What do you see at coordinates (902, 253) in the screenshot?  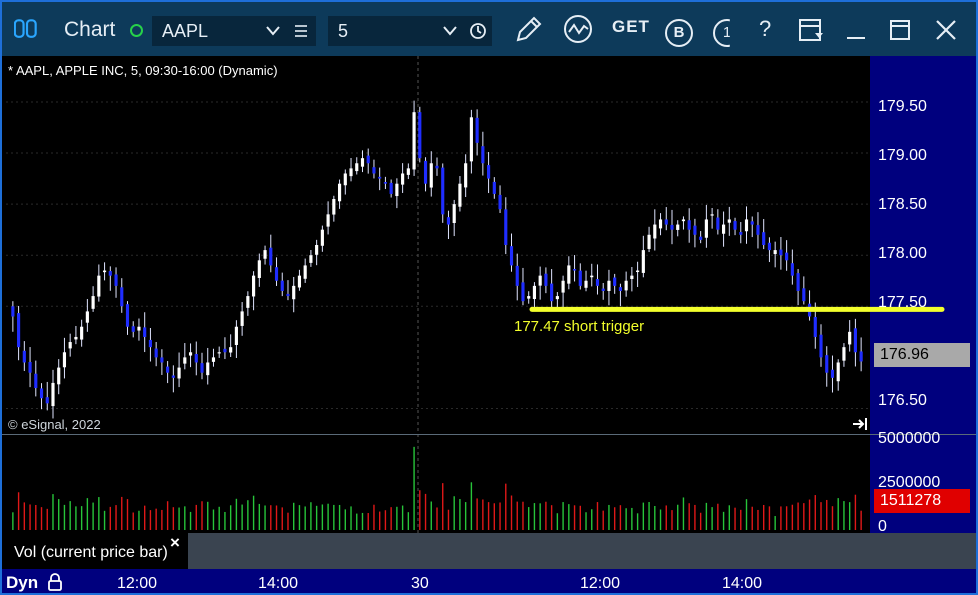 I see `price-tick-label: 178.00` at bounding box center [902, 253].